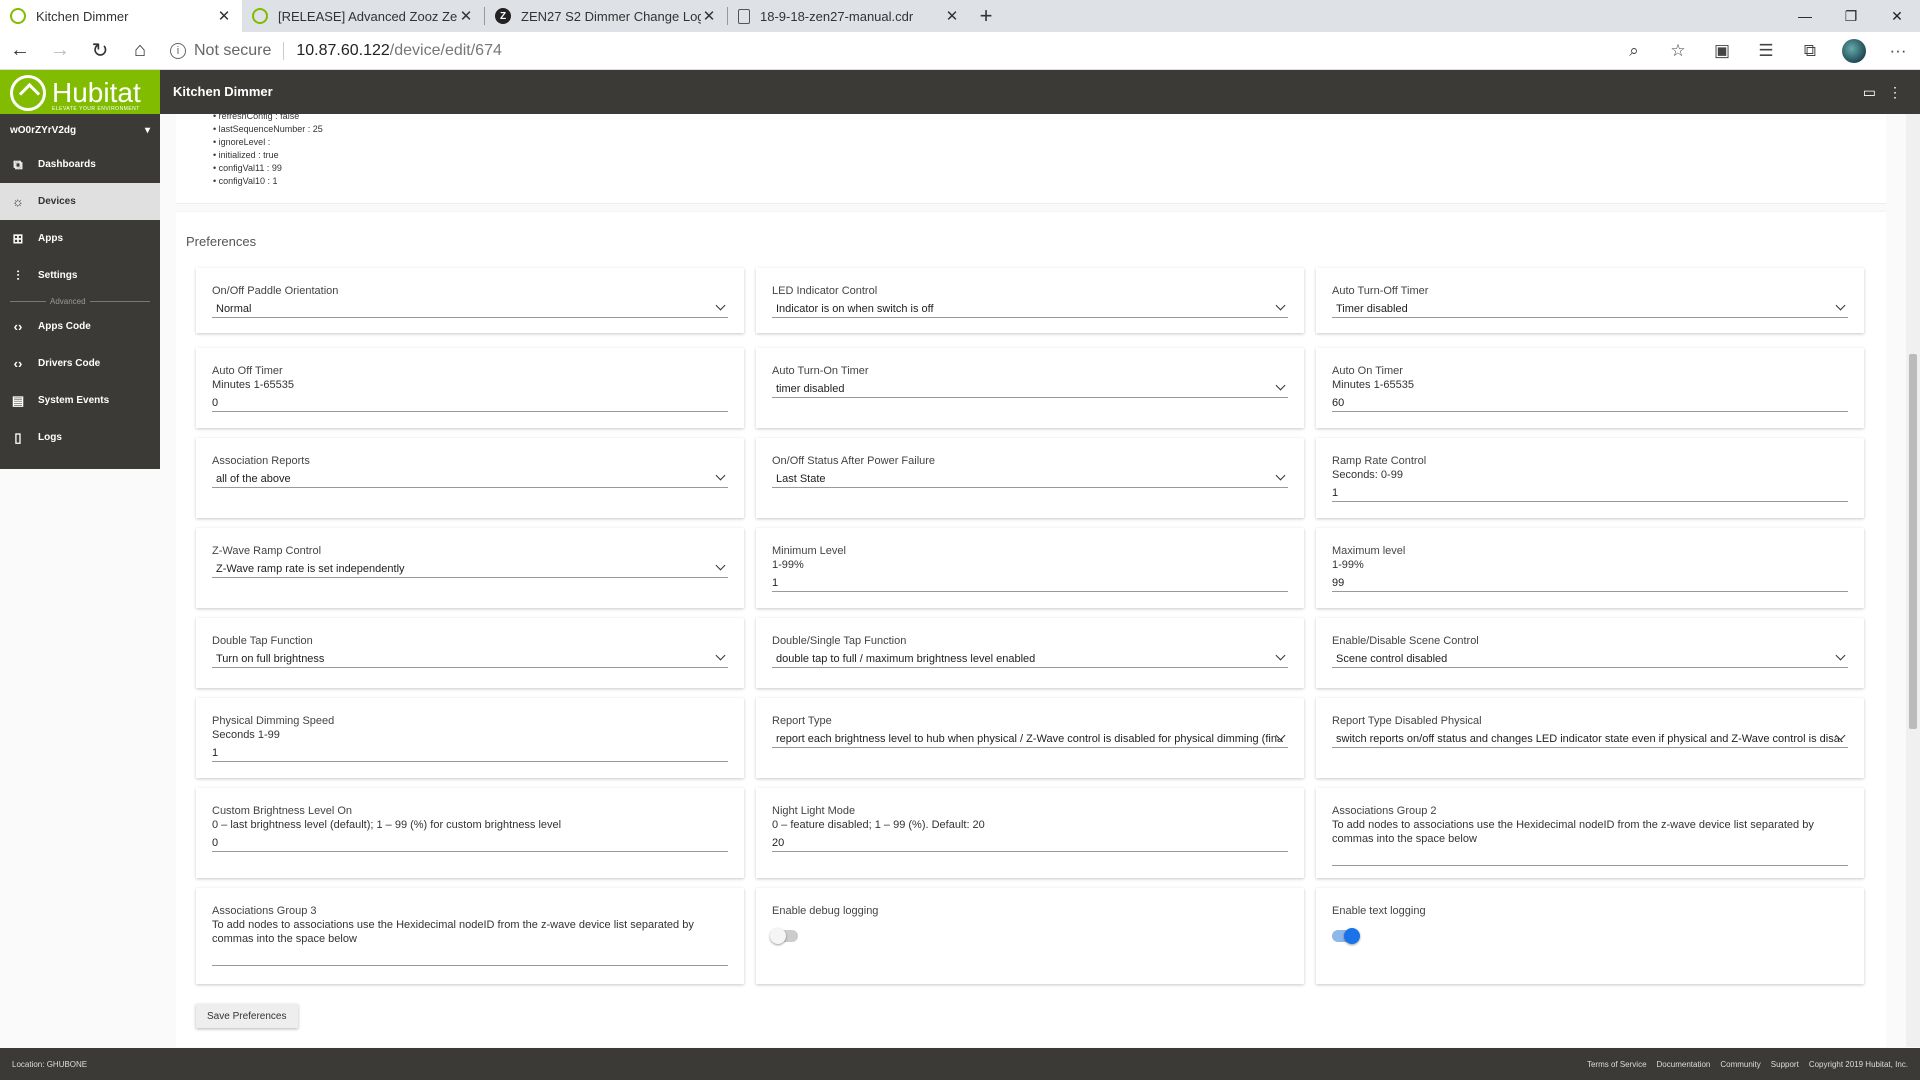 This screenshot has height=1080, width=1920. What do you see at coordinates (470, 309) in the screenshot?
I see `preference-select: Normal` at bounding box center [470, 309].